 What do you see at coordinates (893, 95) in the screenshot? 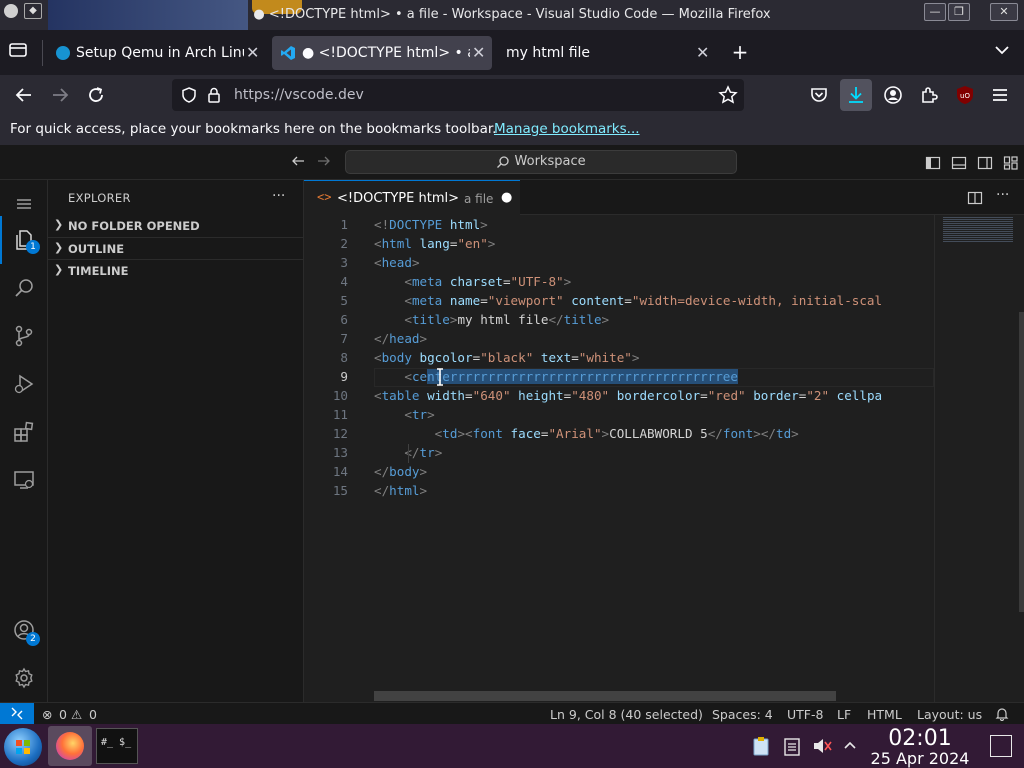
I see `account-icon` at bounding box center [893, 95].